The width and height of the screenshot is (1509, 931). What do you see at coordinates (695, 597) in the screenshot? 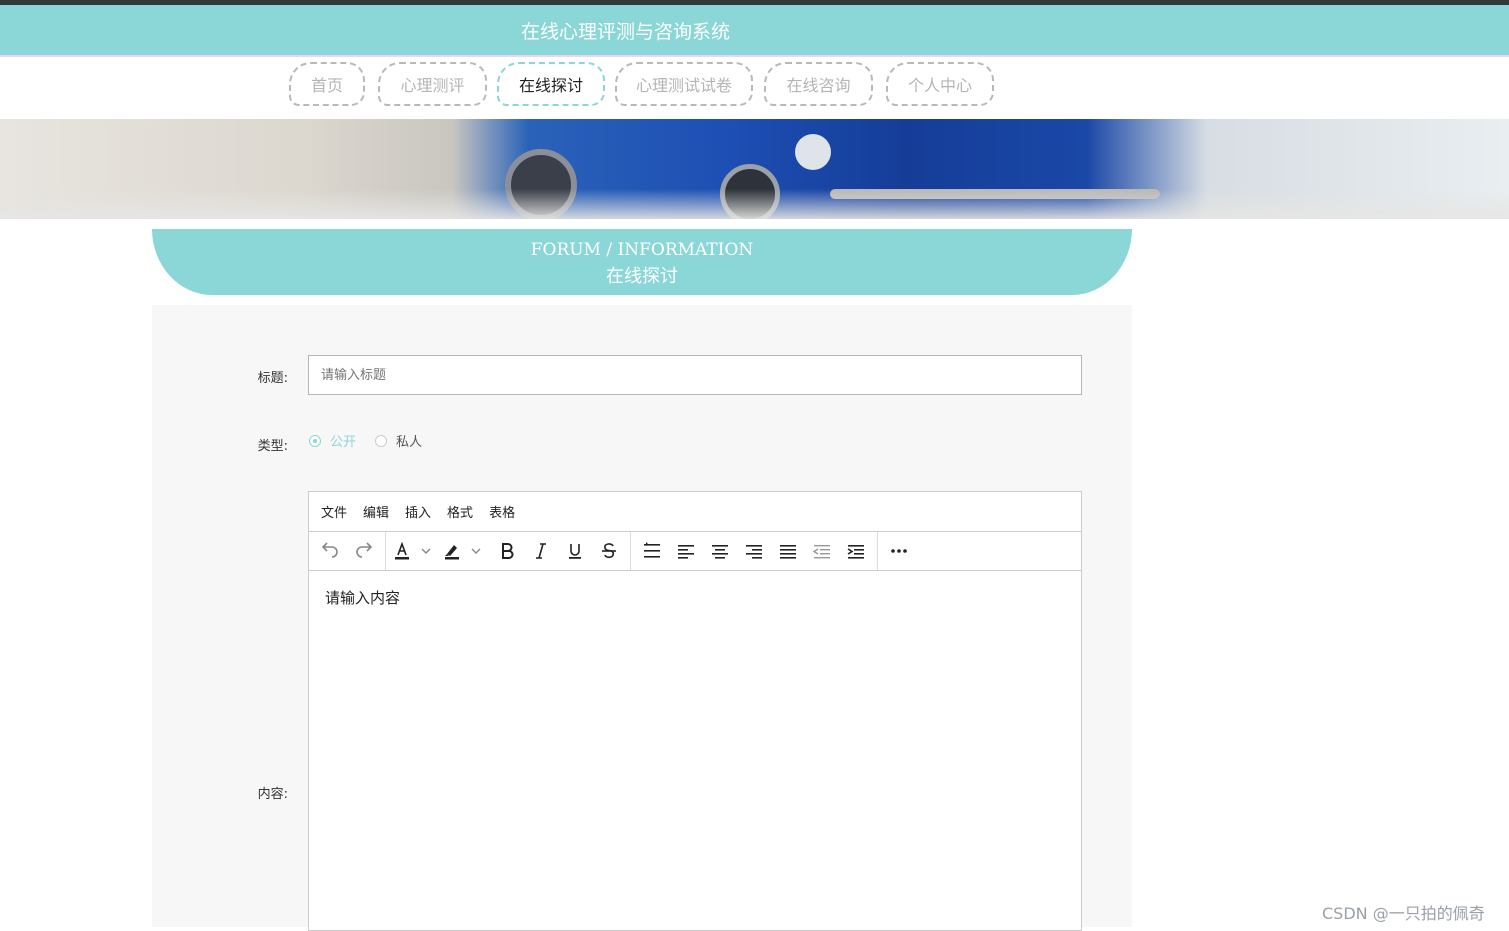
I see `editor-content-area: 请输入内容` at bounding box center [695, 597].